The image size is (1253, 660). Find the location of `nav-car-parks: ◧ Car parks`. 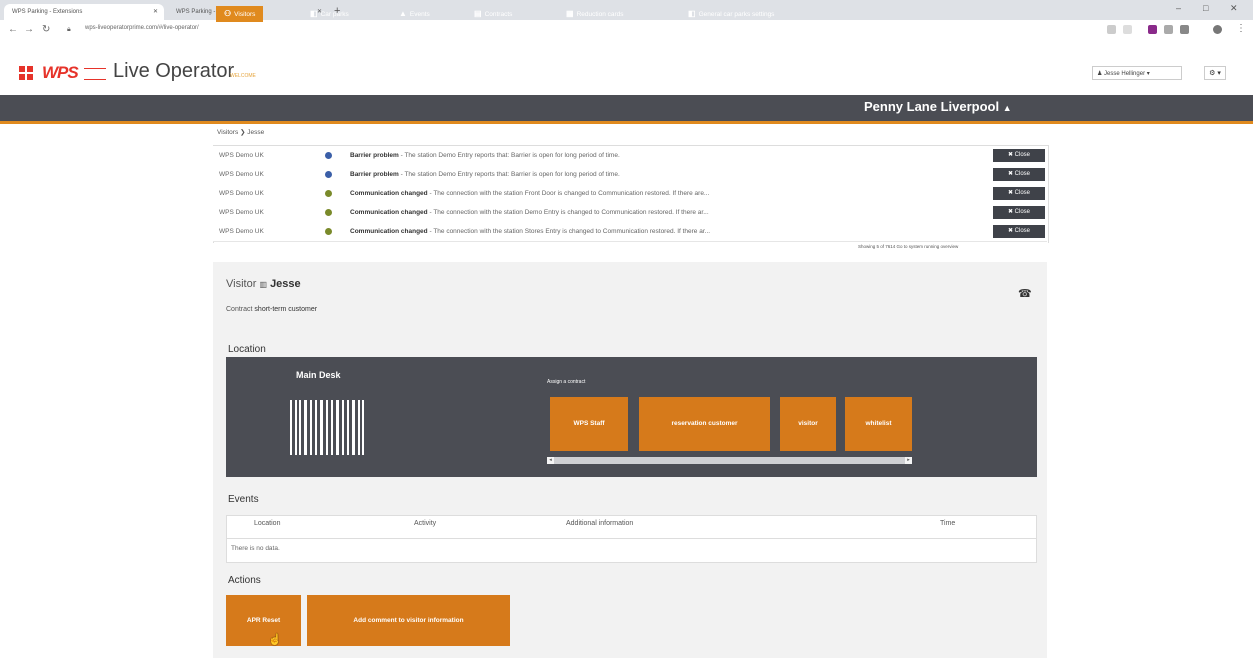

nav-car-parks: ◧ Car parks is located at coordinates (329, 14).